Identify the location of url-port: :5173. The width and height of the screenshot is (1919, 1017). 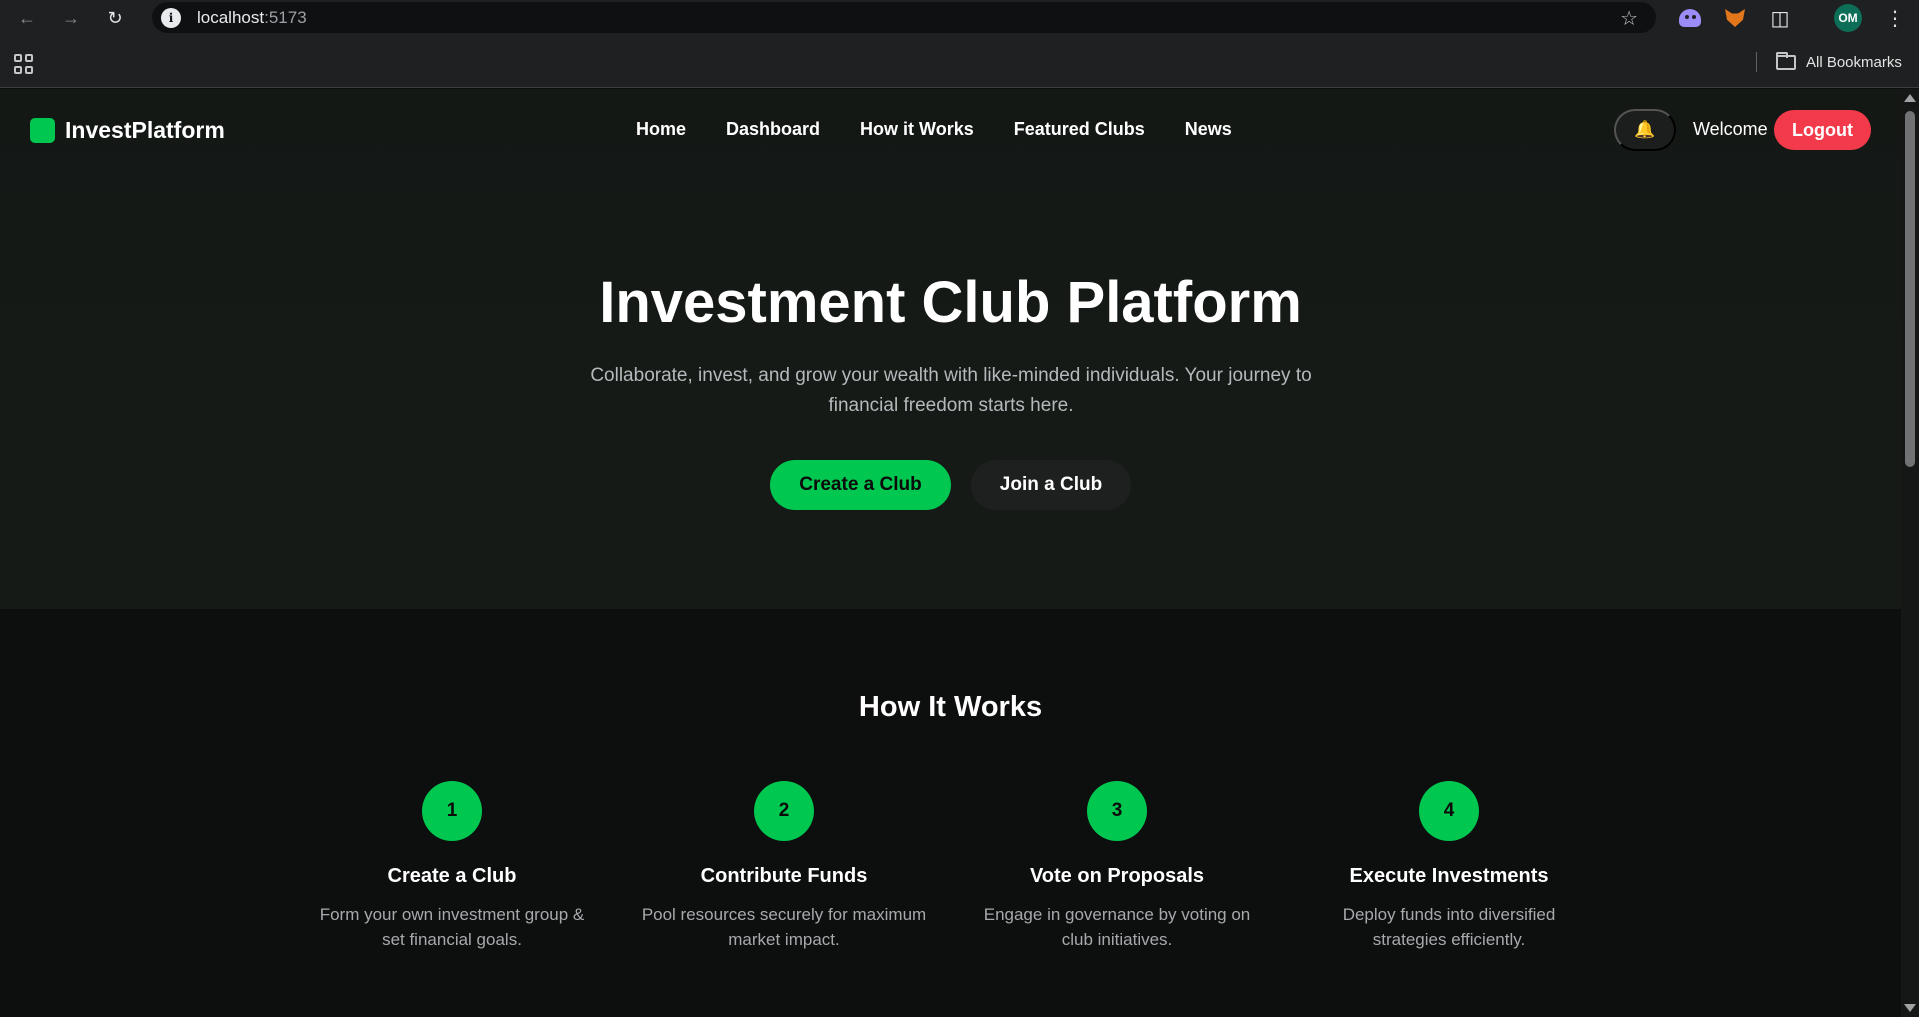
(285, 17).